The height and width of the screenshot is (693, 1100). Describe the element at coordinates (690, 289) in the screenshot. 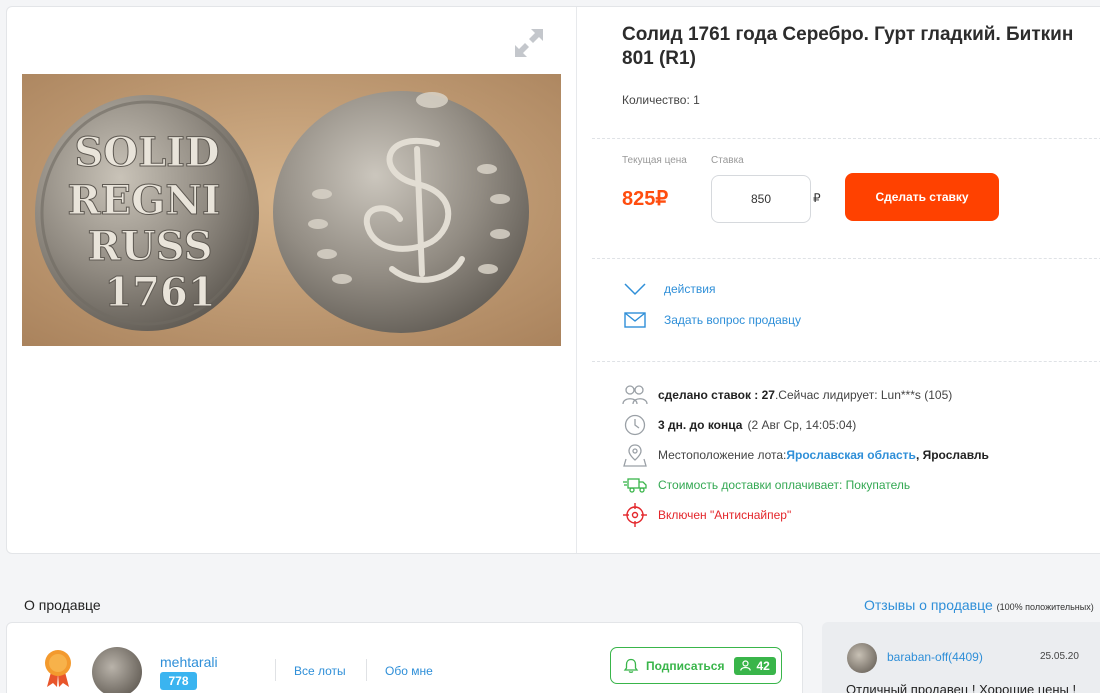

I see `actions-label: действия` at that location.